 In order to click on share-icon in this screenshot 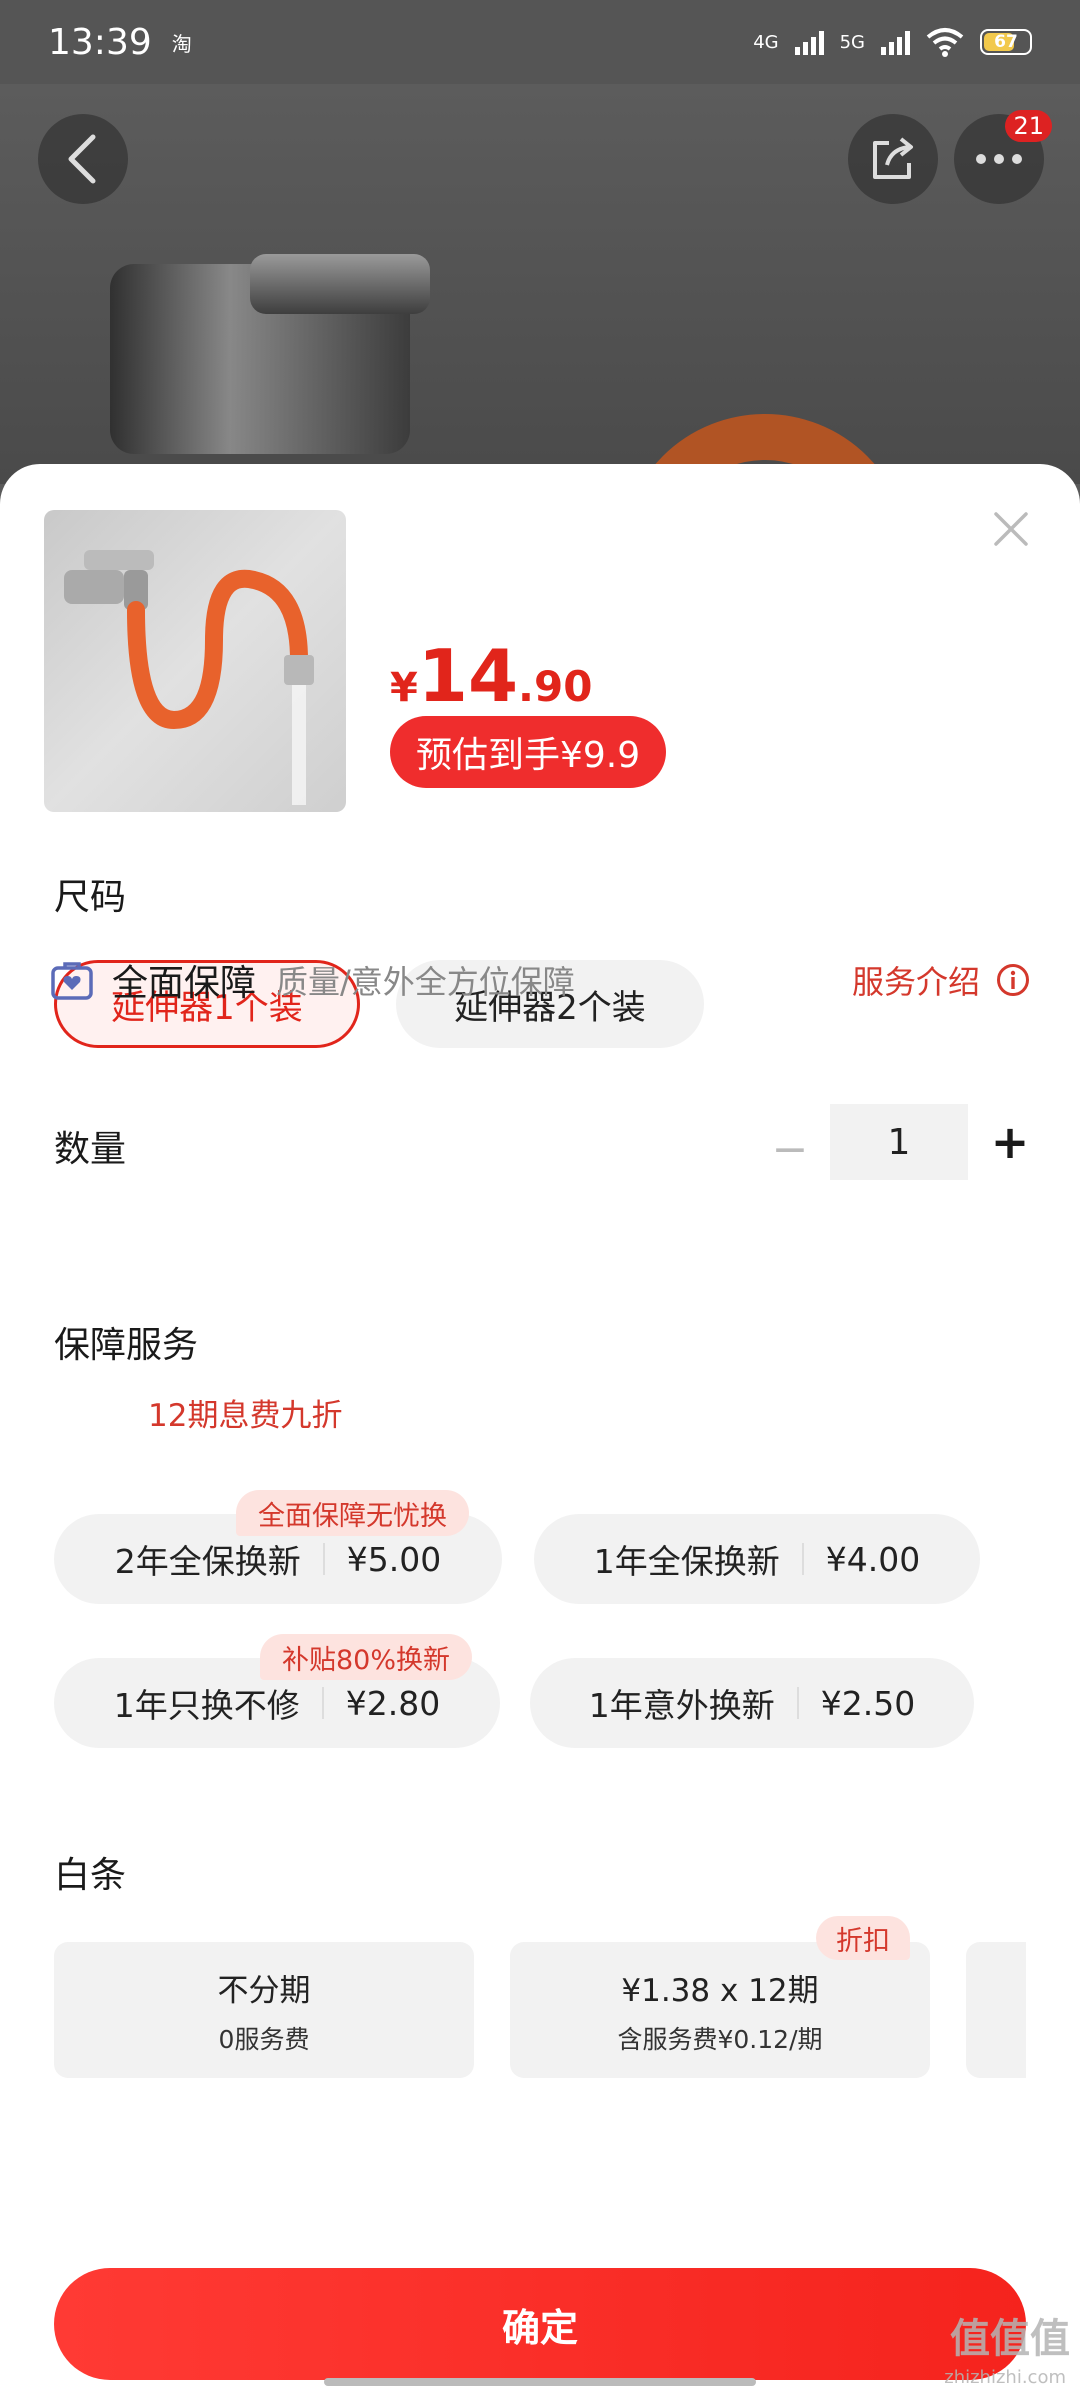, I will do `click(893, 158)`.